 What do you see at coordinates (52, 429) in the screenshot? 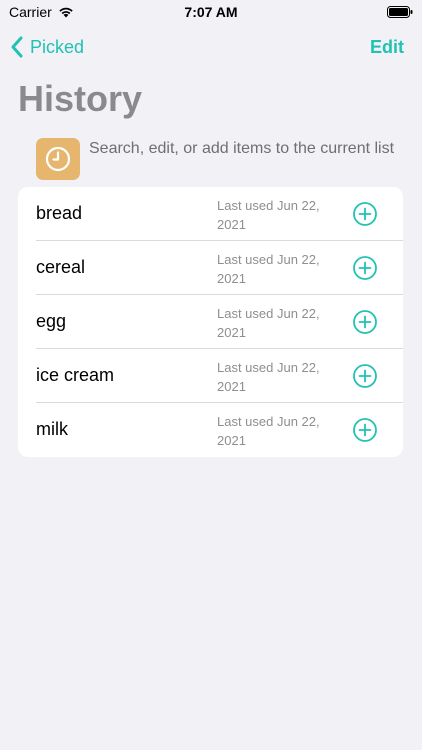
I see `item-name: milk` at bounding box center [52, 429].